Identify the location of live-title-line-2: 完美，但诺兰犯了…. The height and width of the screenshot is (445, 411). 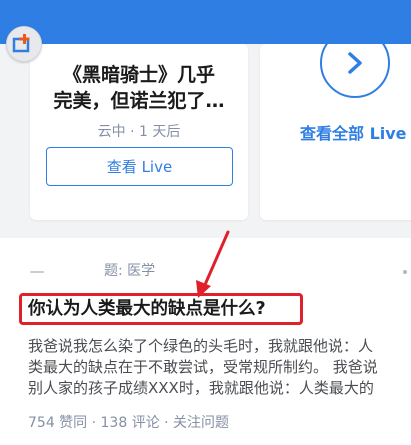
(139, 101).